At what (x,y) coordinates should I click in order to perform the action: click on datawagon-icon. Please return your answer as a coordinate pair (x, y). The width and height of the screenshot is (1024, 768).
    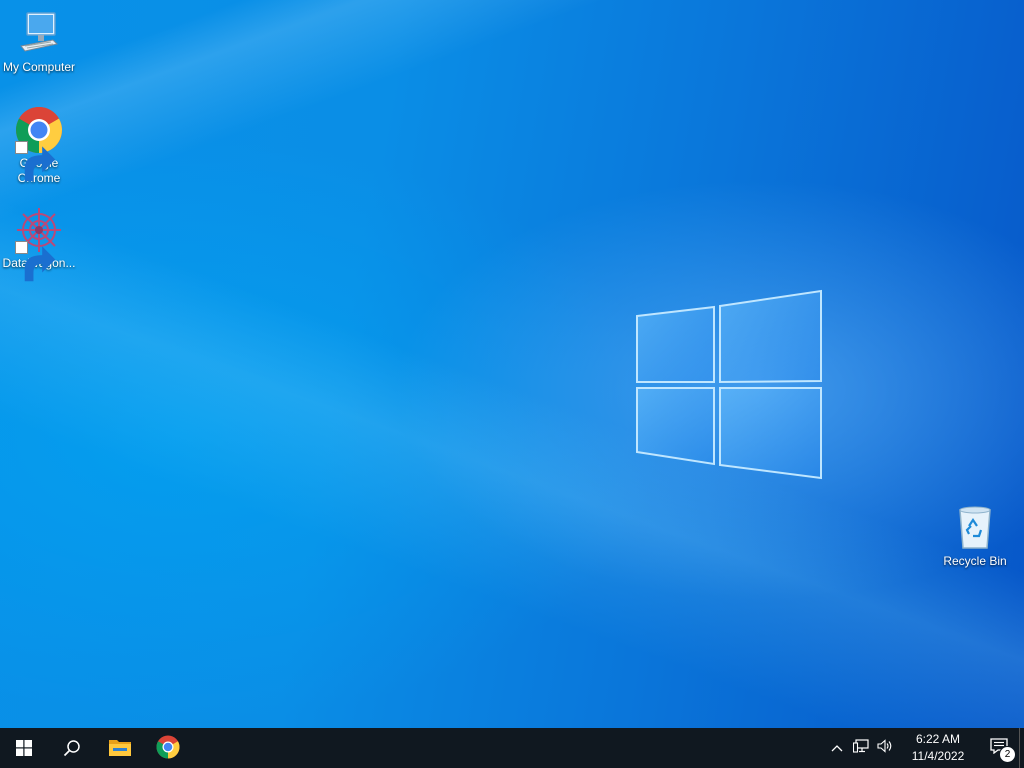
    Looking at the image, I should click on (39, 244).